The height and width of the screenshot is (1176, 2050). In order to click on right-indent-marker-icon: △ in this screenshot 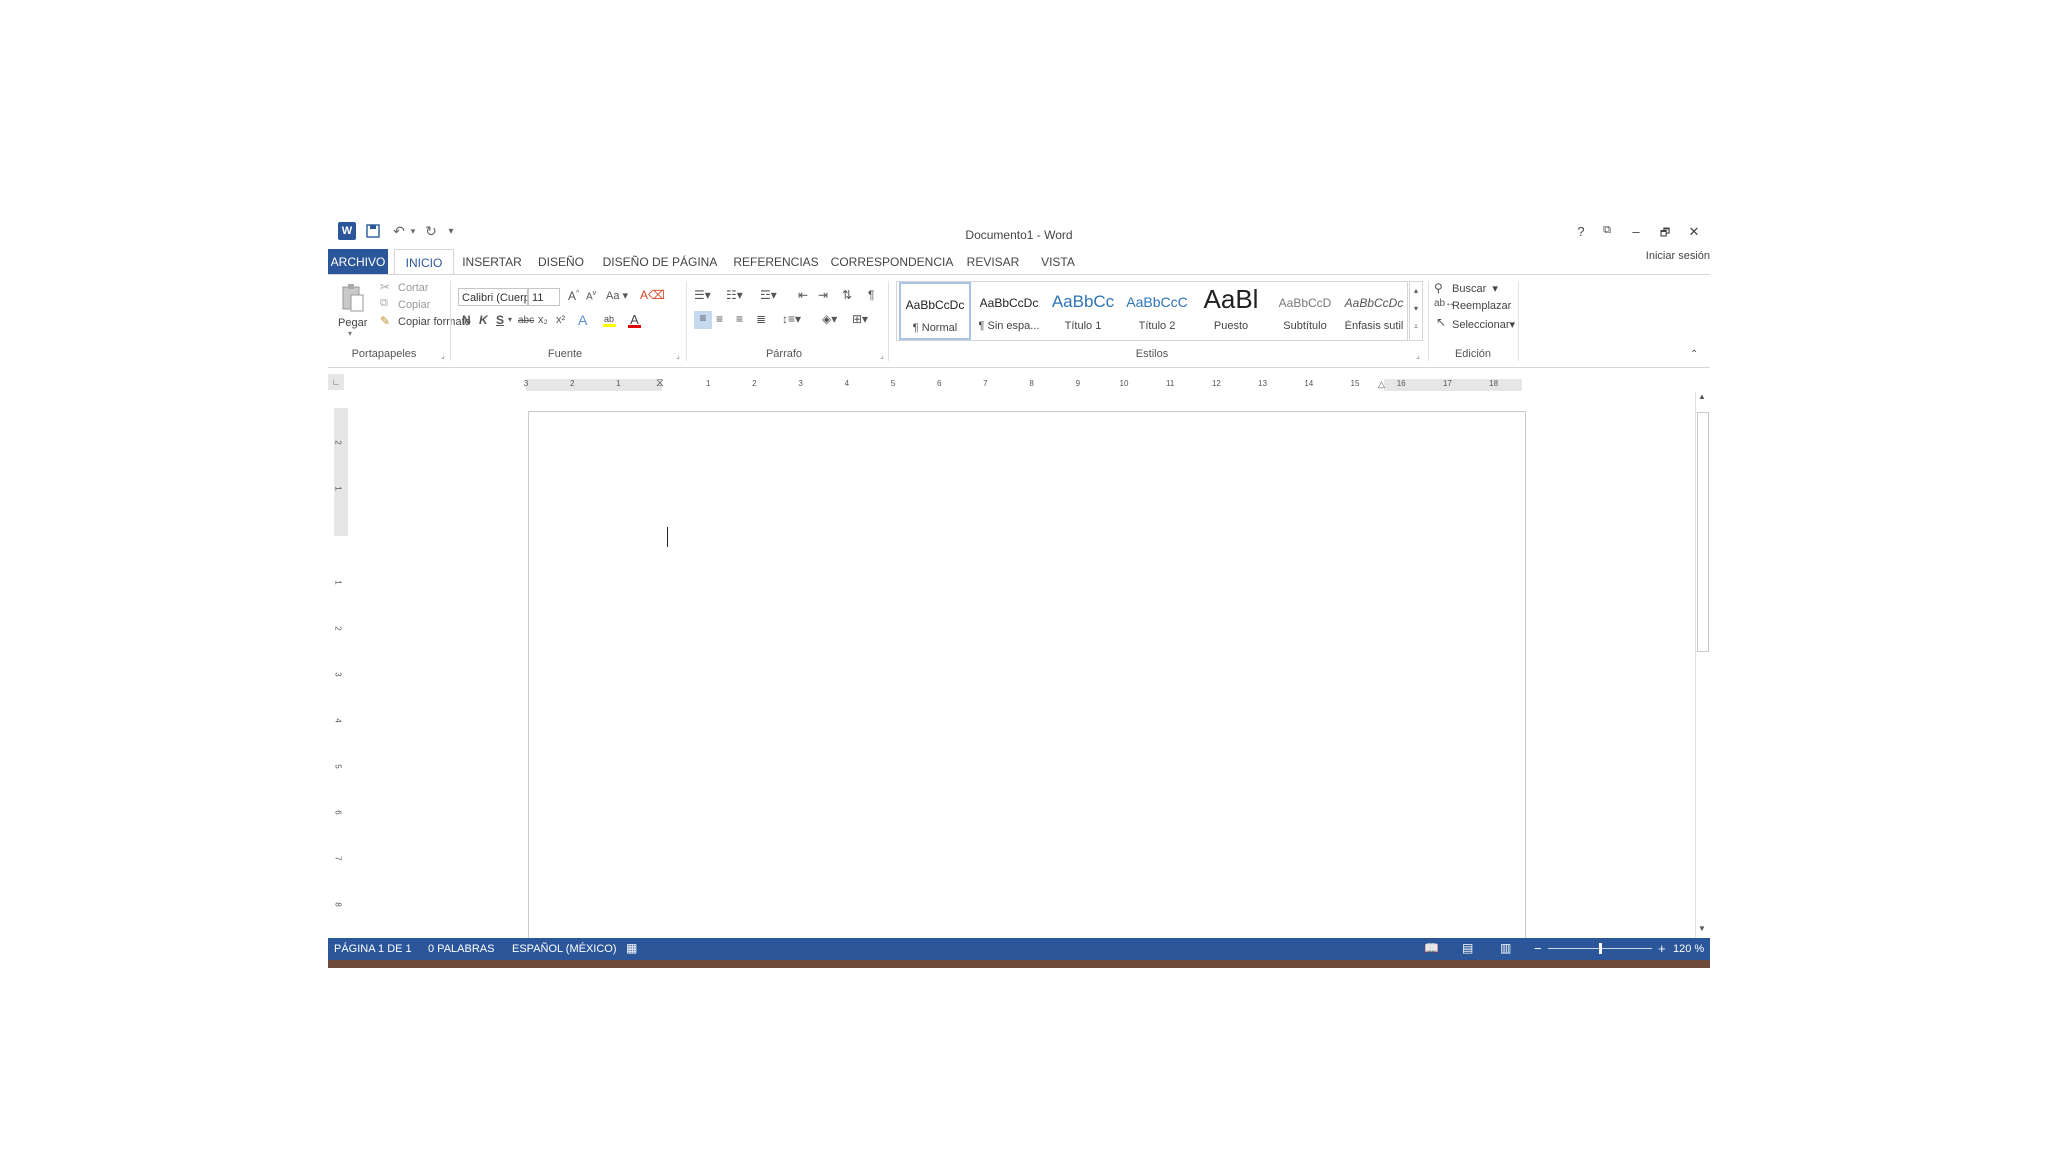, I will do `click(1381, 384)`.